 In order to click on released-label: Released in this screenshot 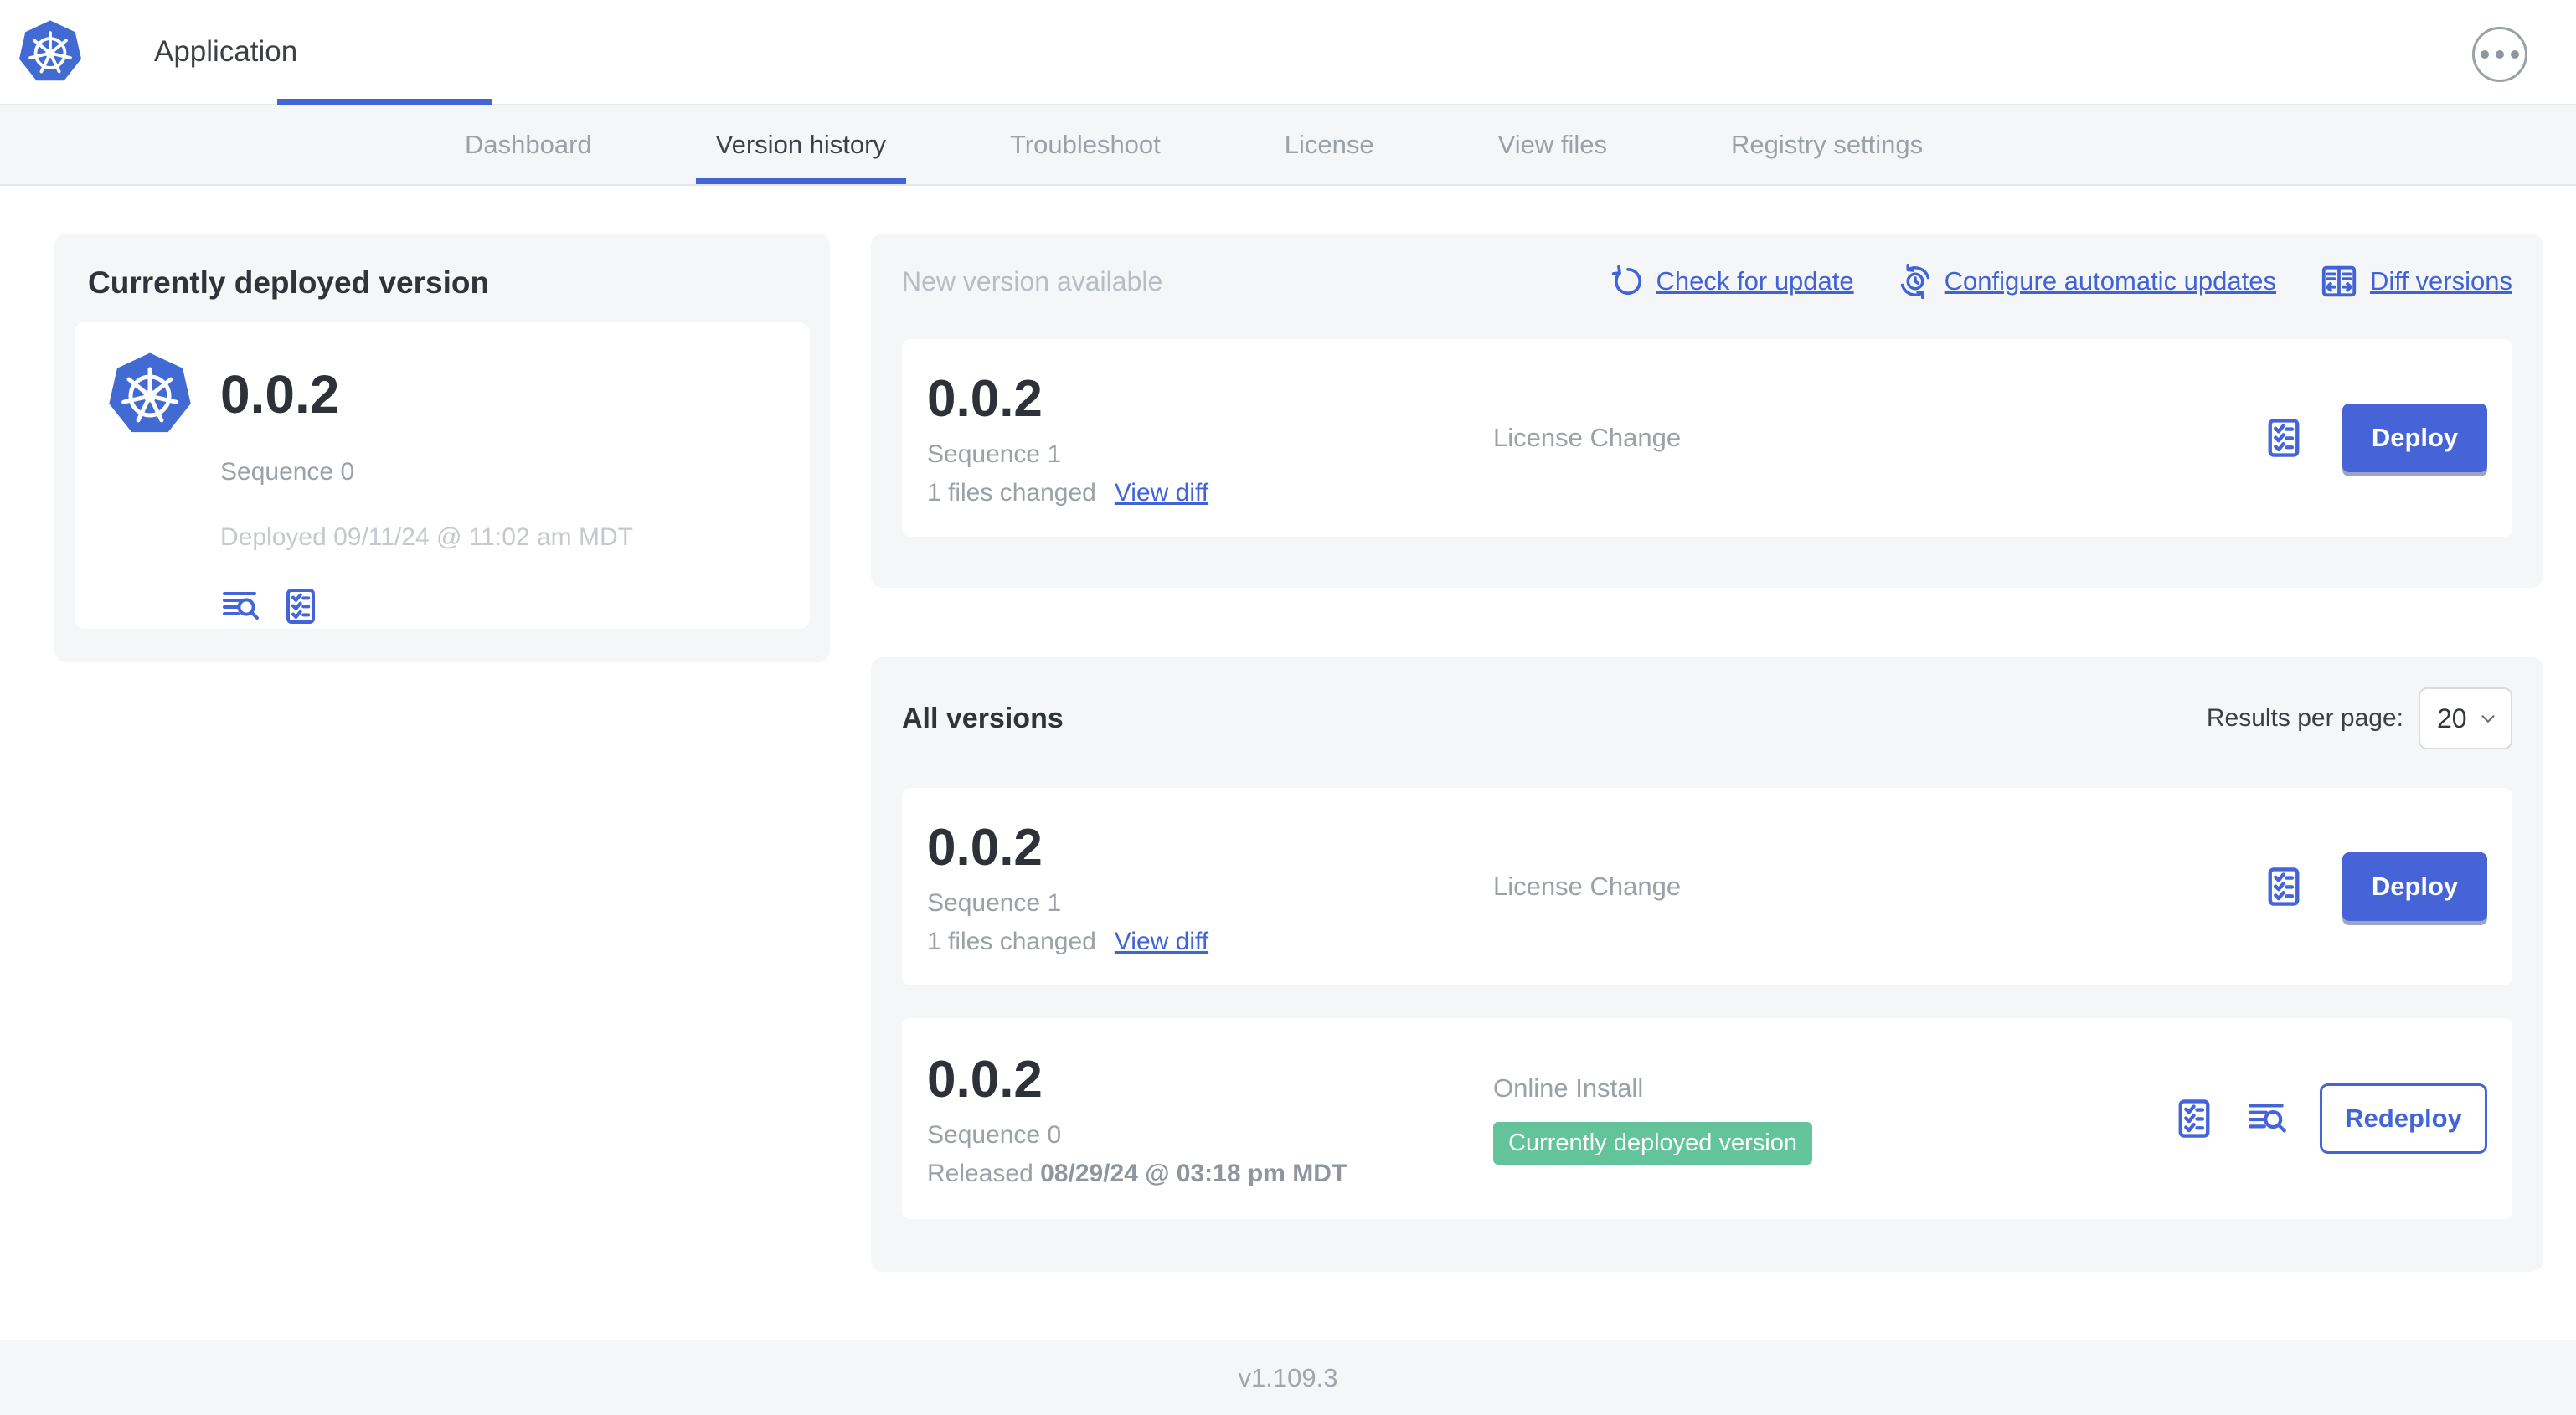, I will do `click(980, 1173)`.